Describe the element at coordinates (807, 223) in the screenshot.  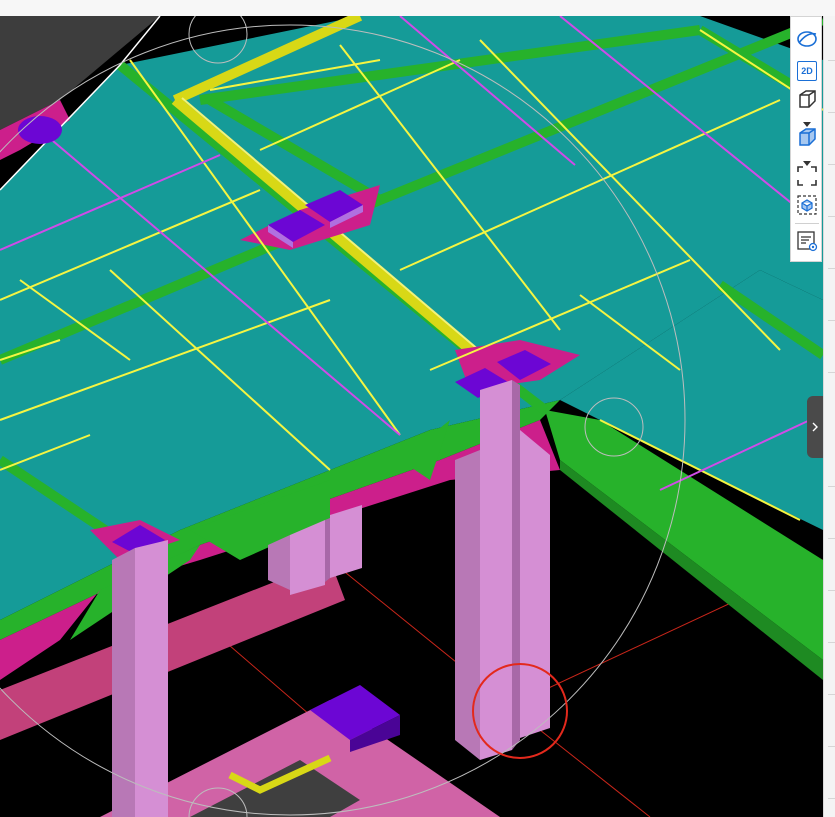
I see `toolbar-separator` at that location.